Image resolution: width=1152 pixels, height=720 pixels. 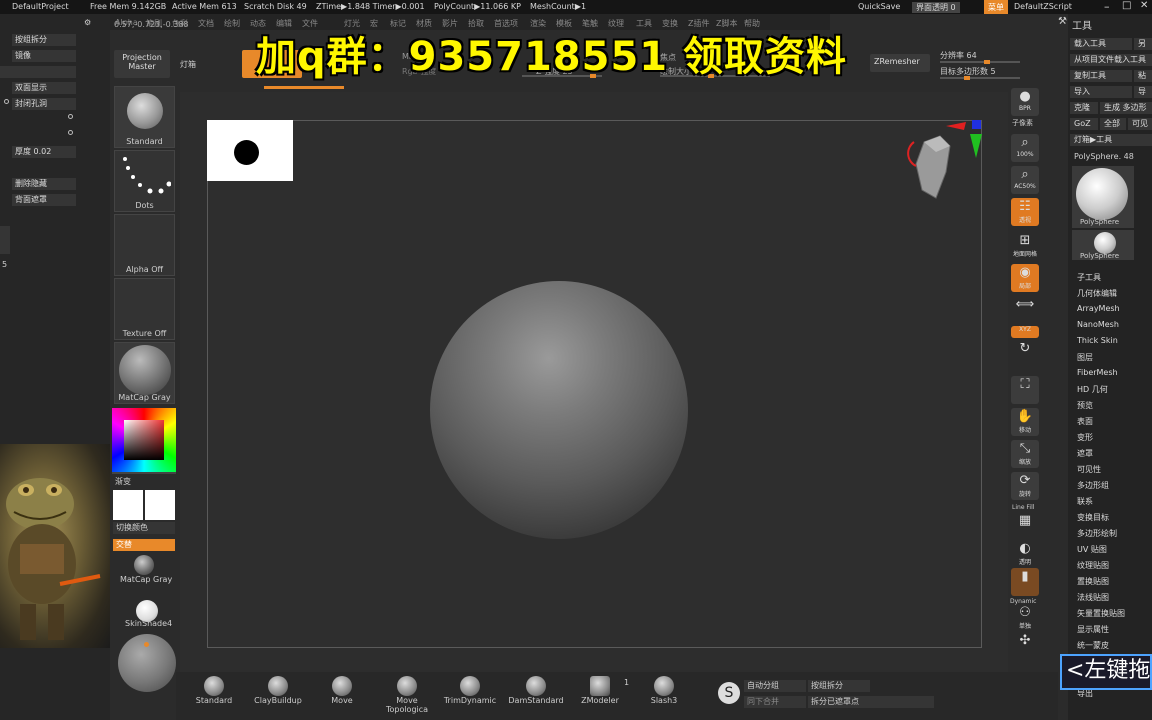 I want to click on split-masked-points-button: 拆分已遮罩点, so click(x=871, y=702).